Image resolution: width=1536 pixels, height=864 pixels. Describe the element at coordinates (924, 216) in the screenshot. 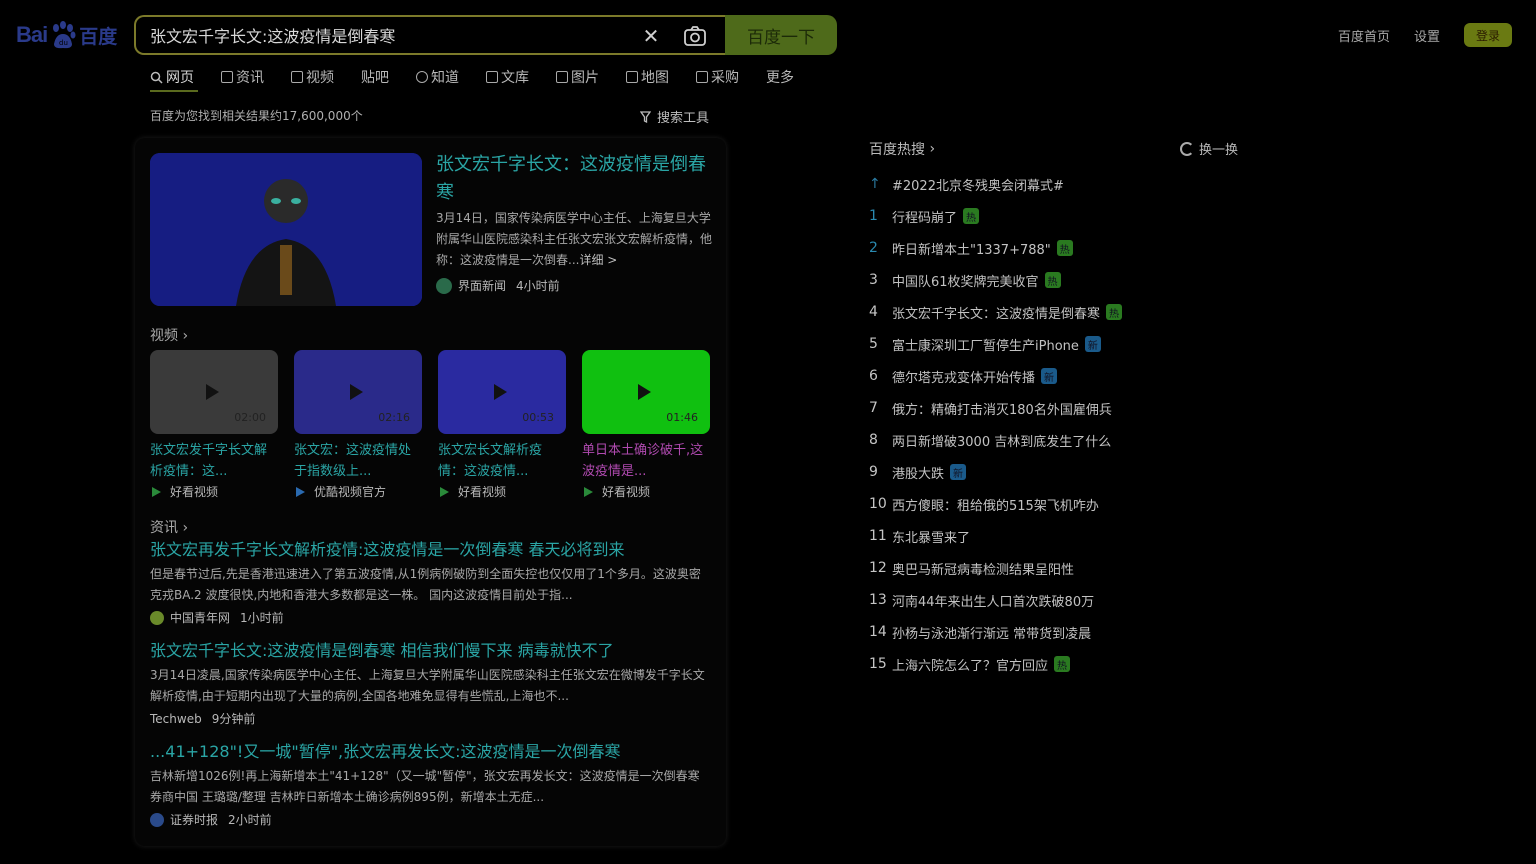

I see `hot-item-text: 行程码崩了` at that location.